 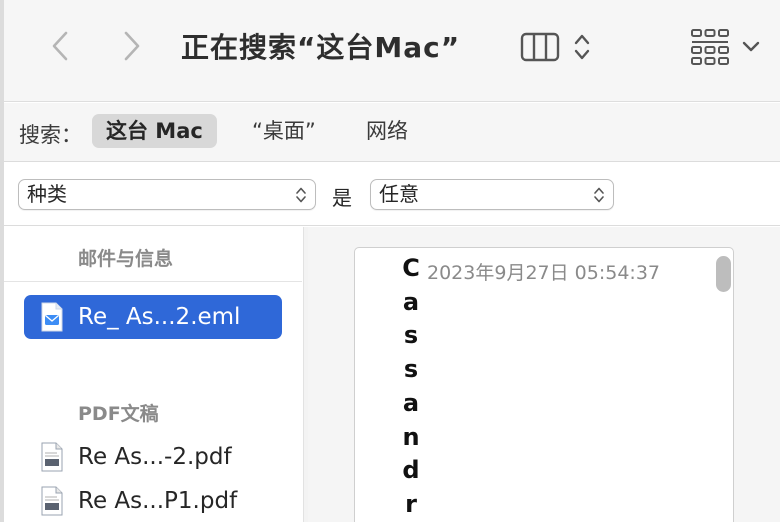 What do you see at coordinates (167, 194) in the screenshot?
I see `criteria-attribute-popup: 种类` at bounding box center [167, 194].